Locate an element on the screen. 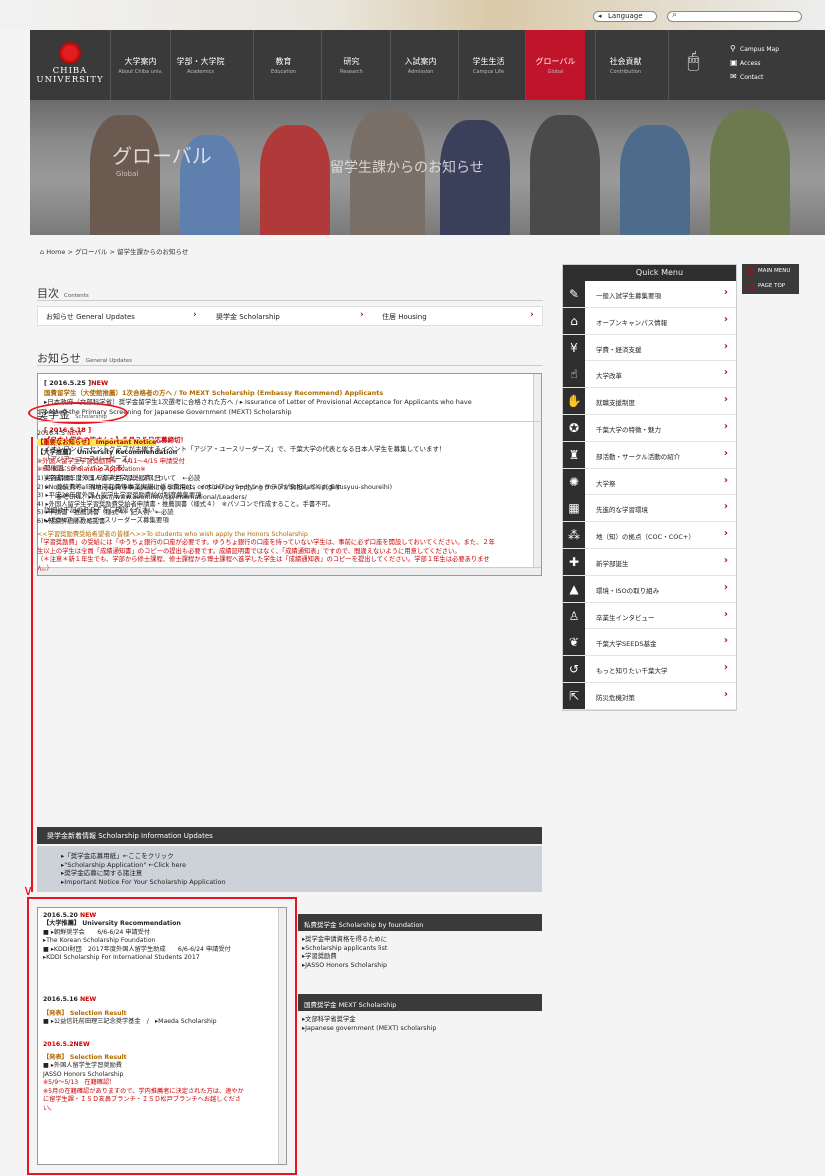 The image size is (825, 1176). handshake-icon: ✋ is located at coordinates (574, 401).